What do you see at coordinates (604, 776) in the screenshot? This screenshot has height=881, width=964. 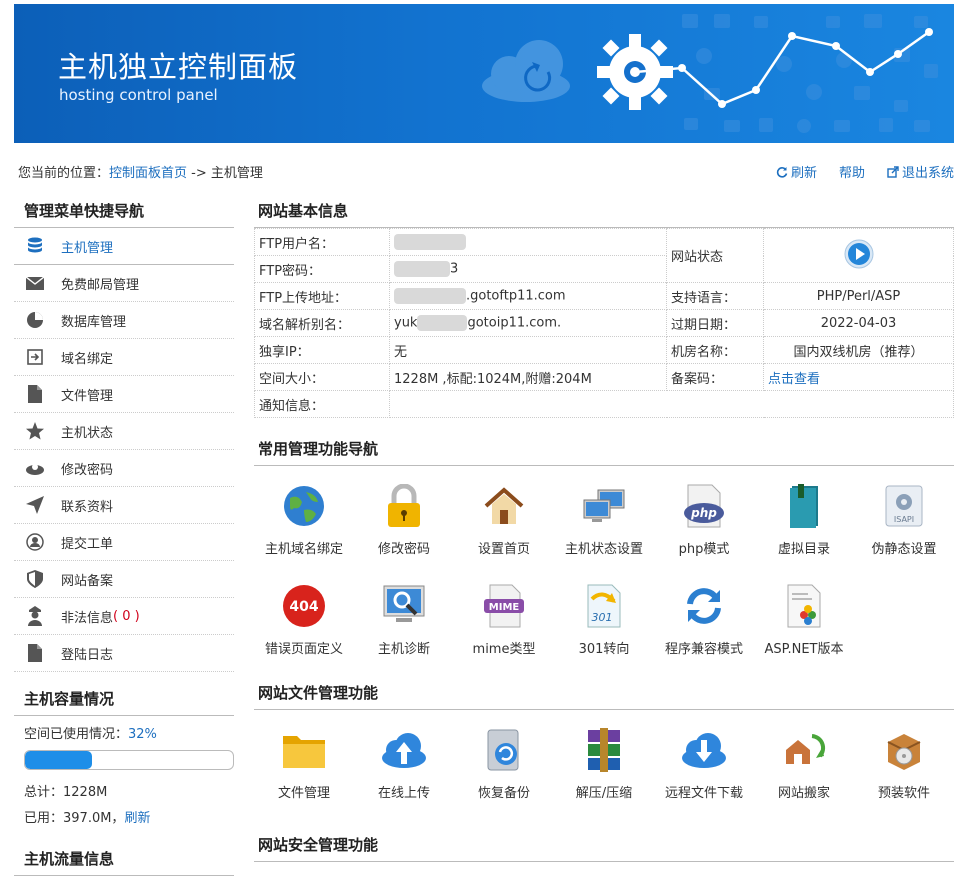 I see `tool-archive: 解压/压缩` at bounding box center [604, 776].